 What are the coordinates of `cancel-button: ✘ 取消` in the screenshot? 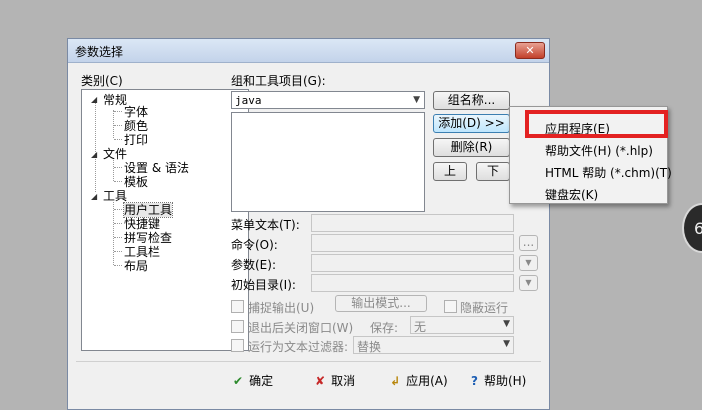 It's located at (335, 380).